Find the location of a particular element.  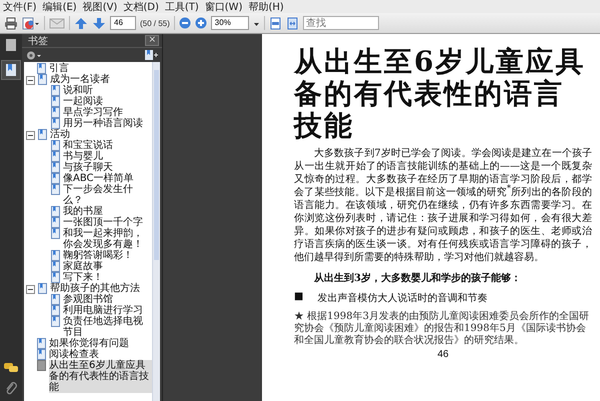

panel-title: 书签 is located at coordinates (38, 41).